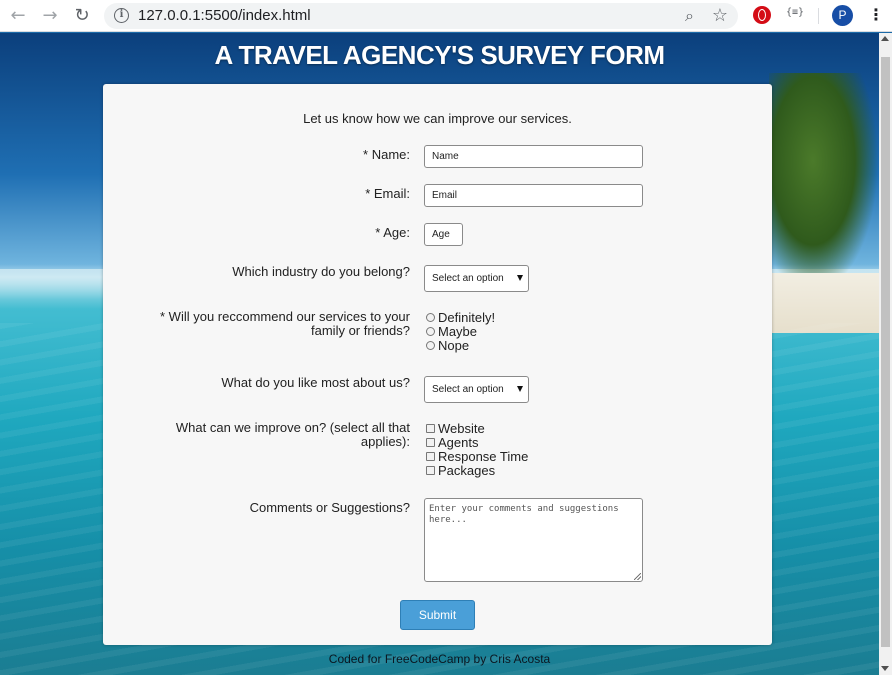 The height and width of the screenshot is (675, 892). What do you see at coordinates (224, 15) in the screenshot?
I see `url-text: 127.0.0.1:5500/index.html` at bounding box center [224, 15].